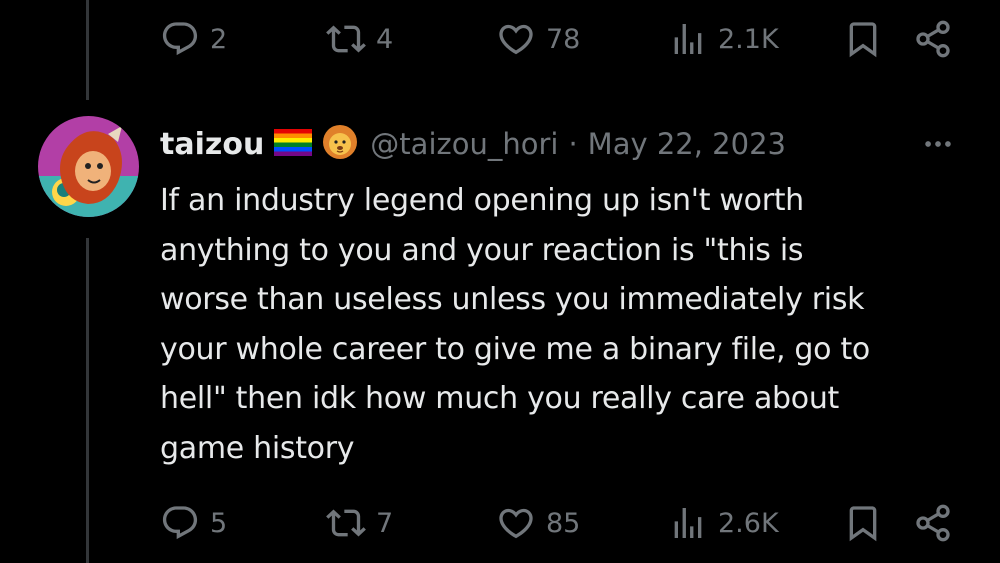 This screenshot has height=563, width=1000. I want to click on more-options-button, so click(938, 144).